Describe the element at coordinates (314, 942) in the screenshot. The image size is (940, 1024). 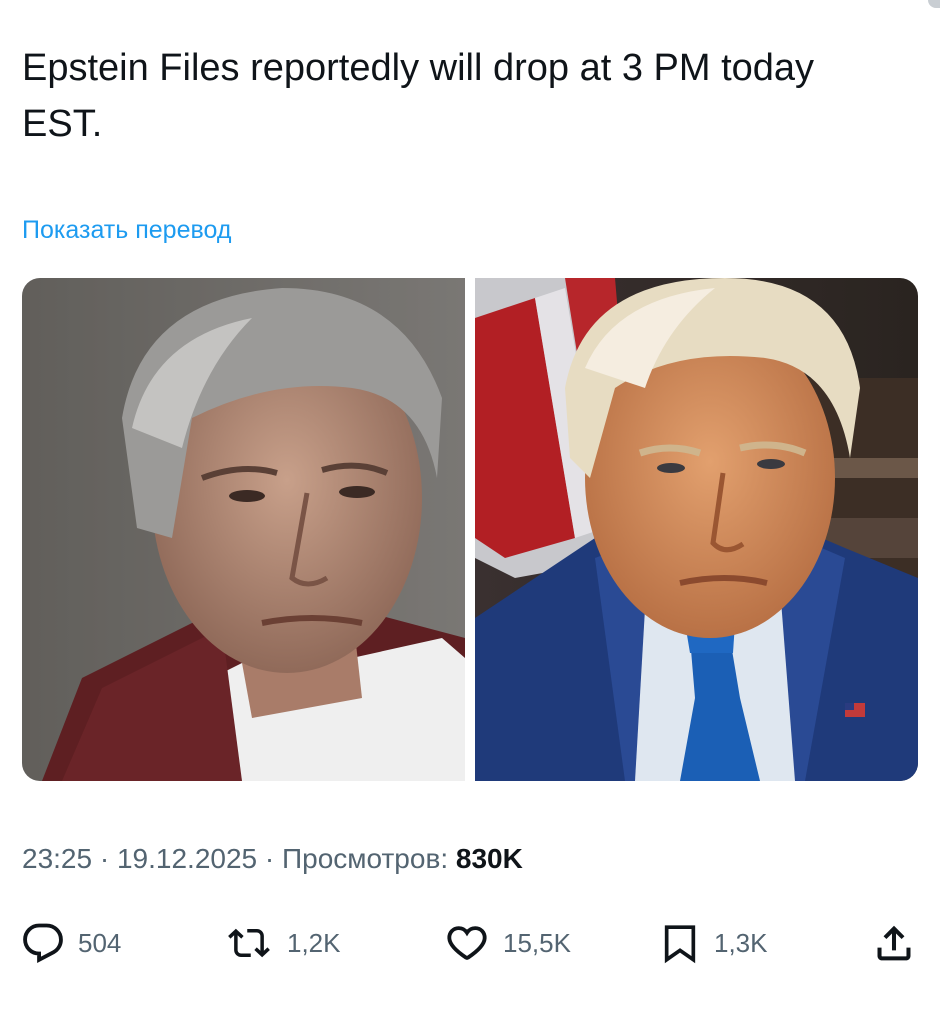
I see `retweet-count: 1,2K` at that location.